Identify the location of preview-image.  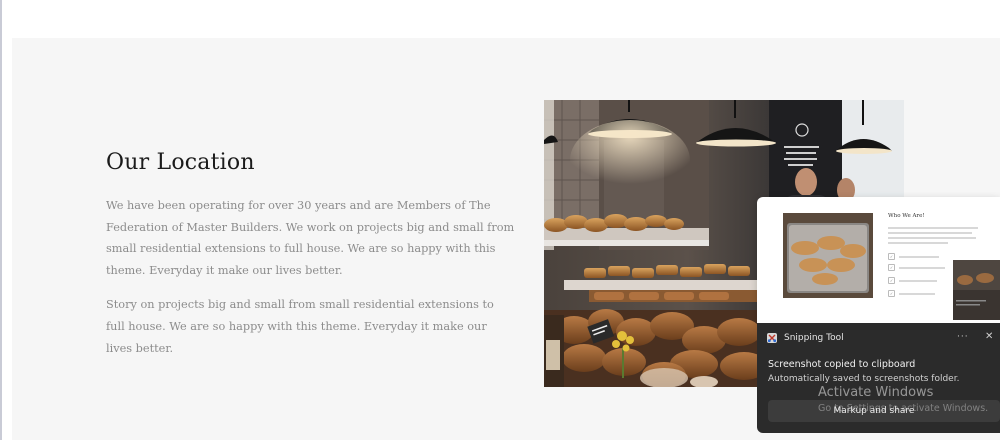
(828, 255).